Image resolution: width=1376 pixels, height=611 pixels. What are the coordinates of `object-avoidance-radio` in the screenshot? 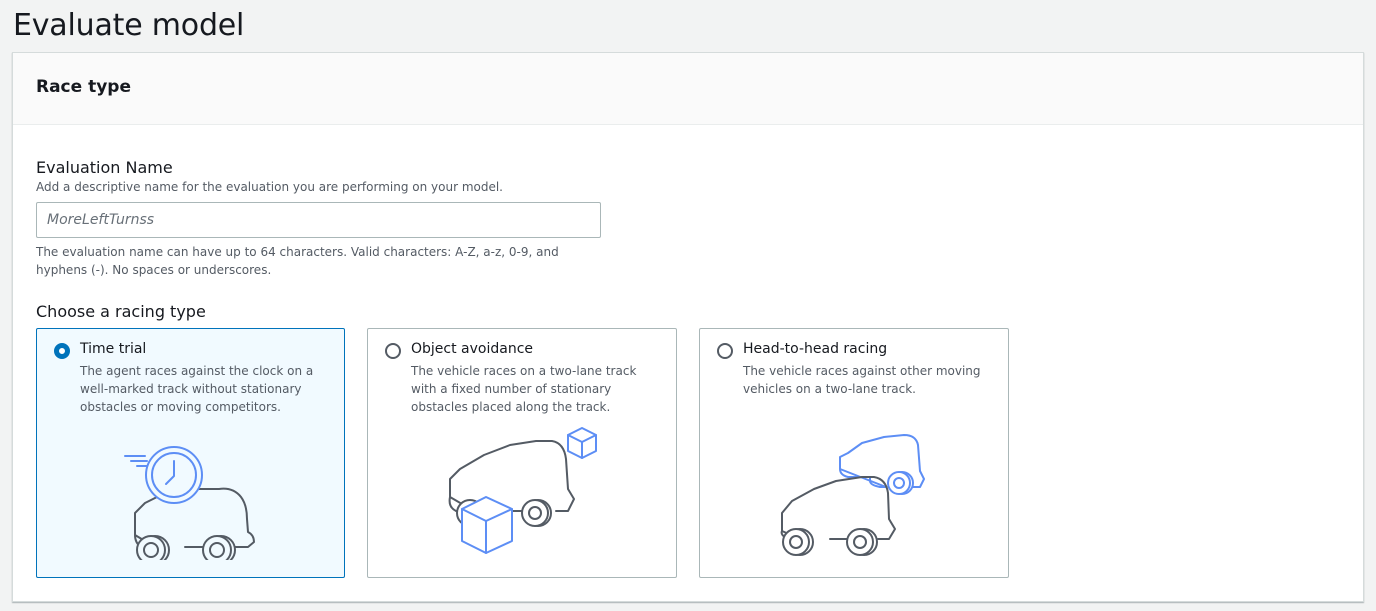 It's located at (393, 351).